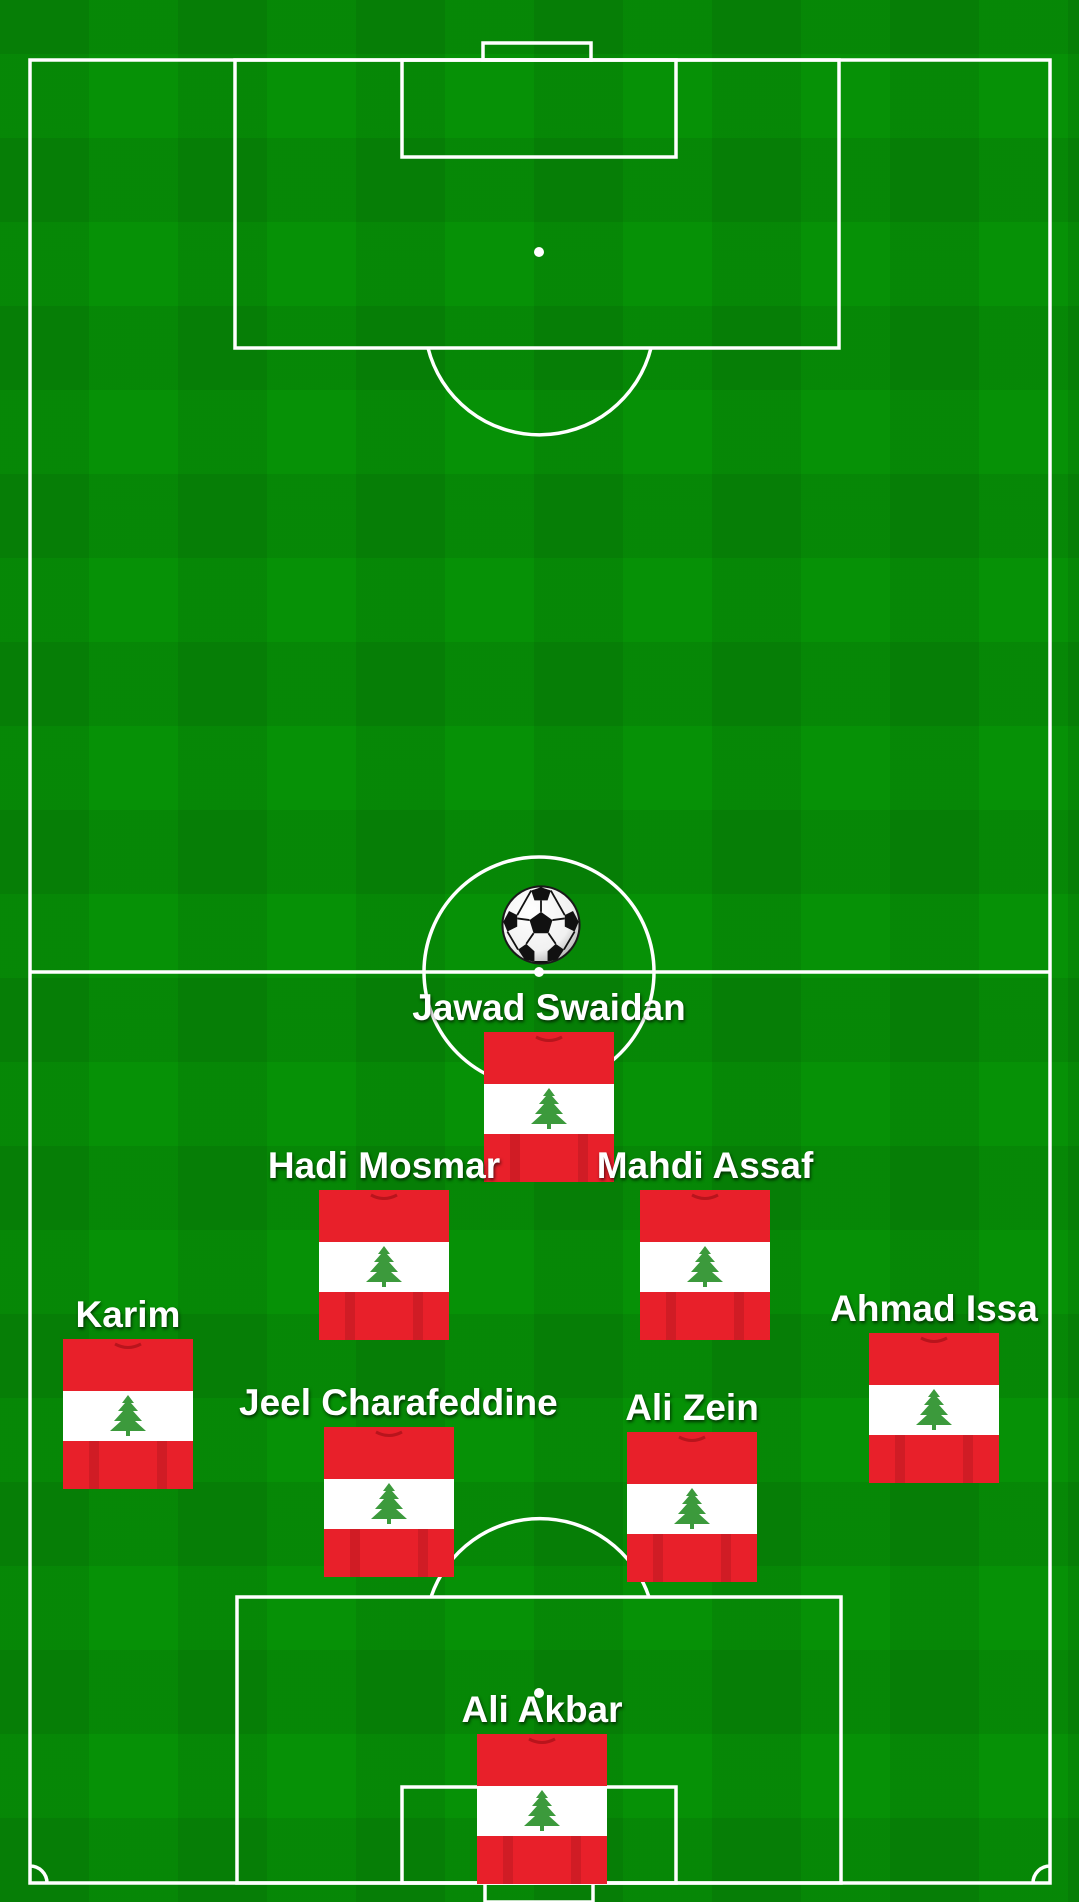 This screenshot has height=1902, width=1079. What do you see at coordinates (934, 1308) in the screenshot?
I see `player-name: Ahmad Issa` at bounding box center [934, 1308].